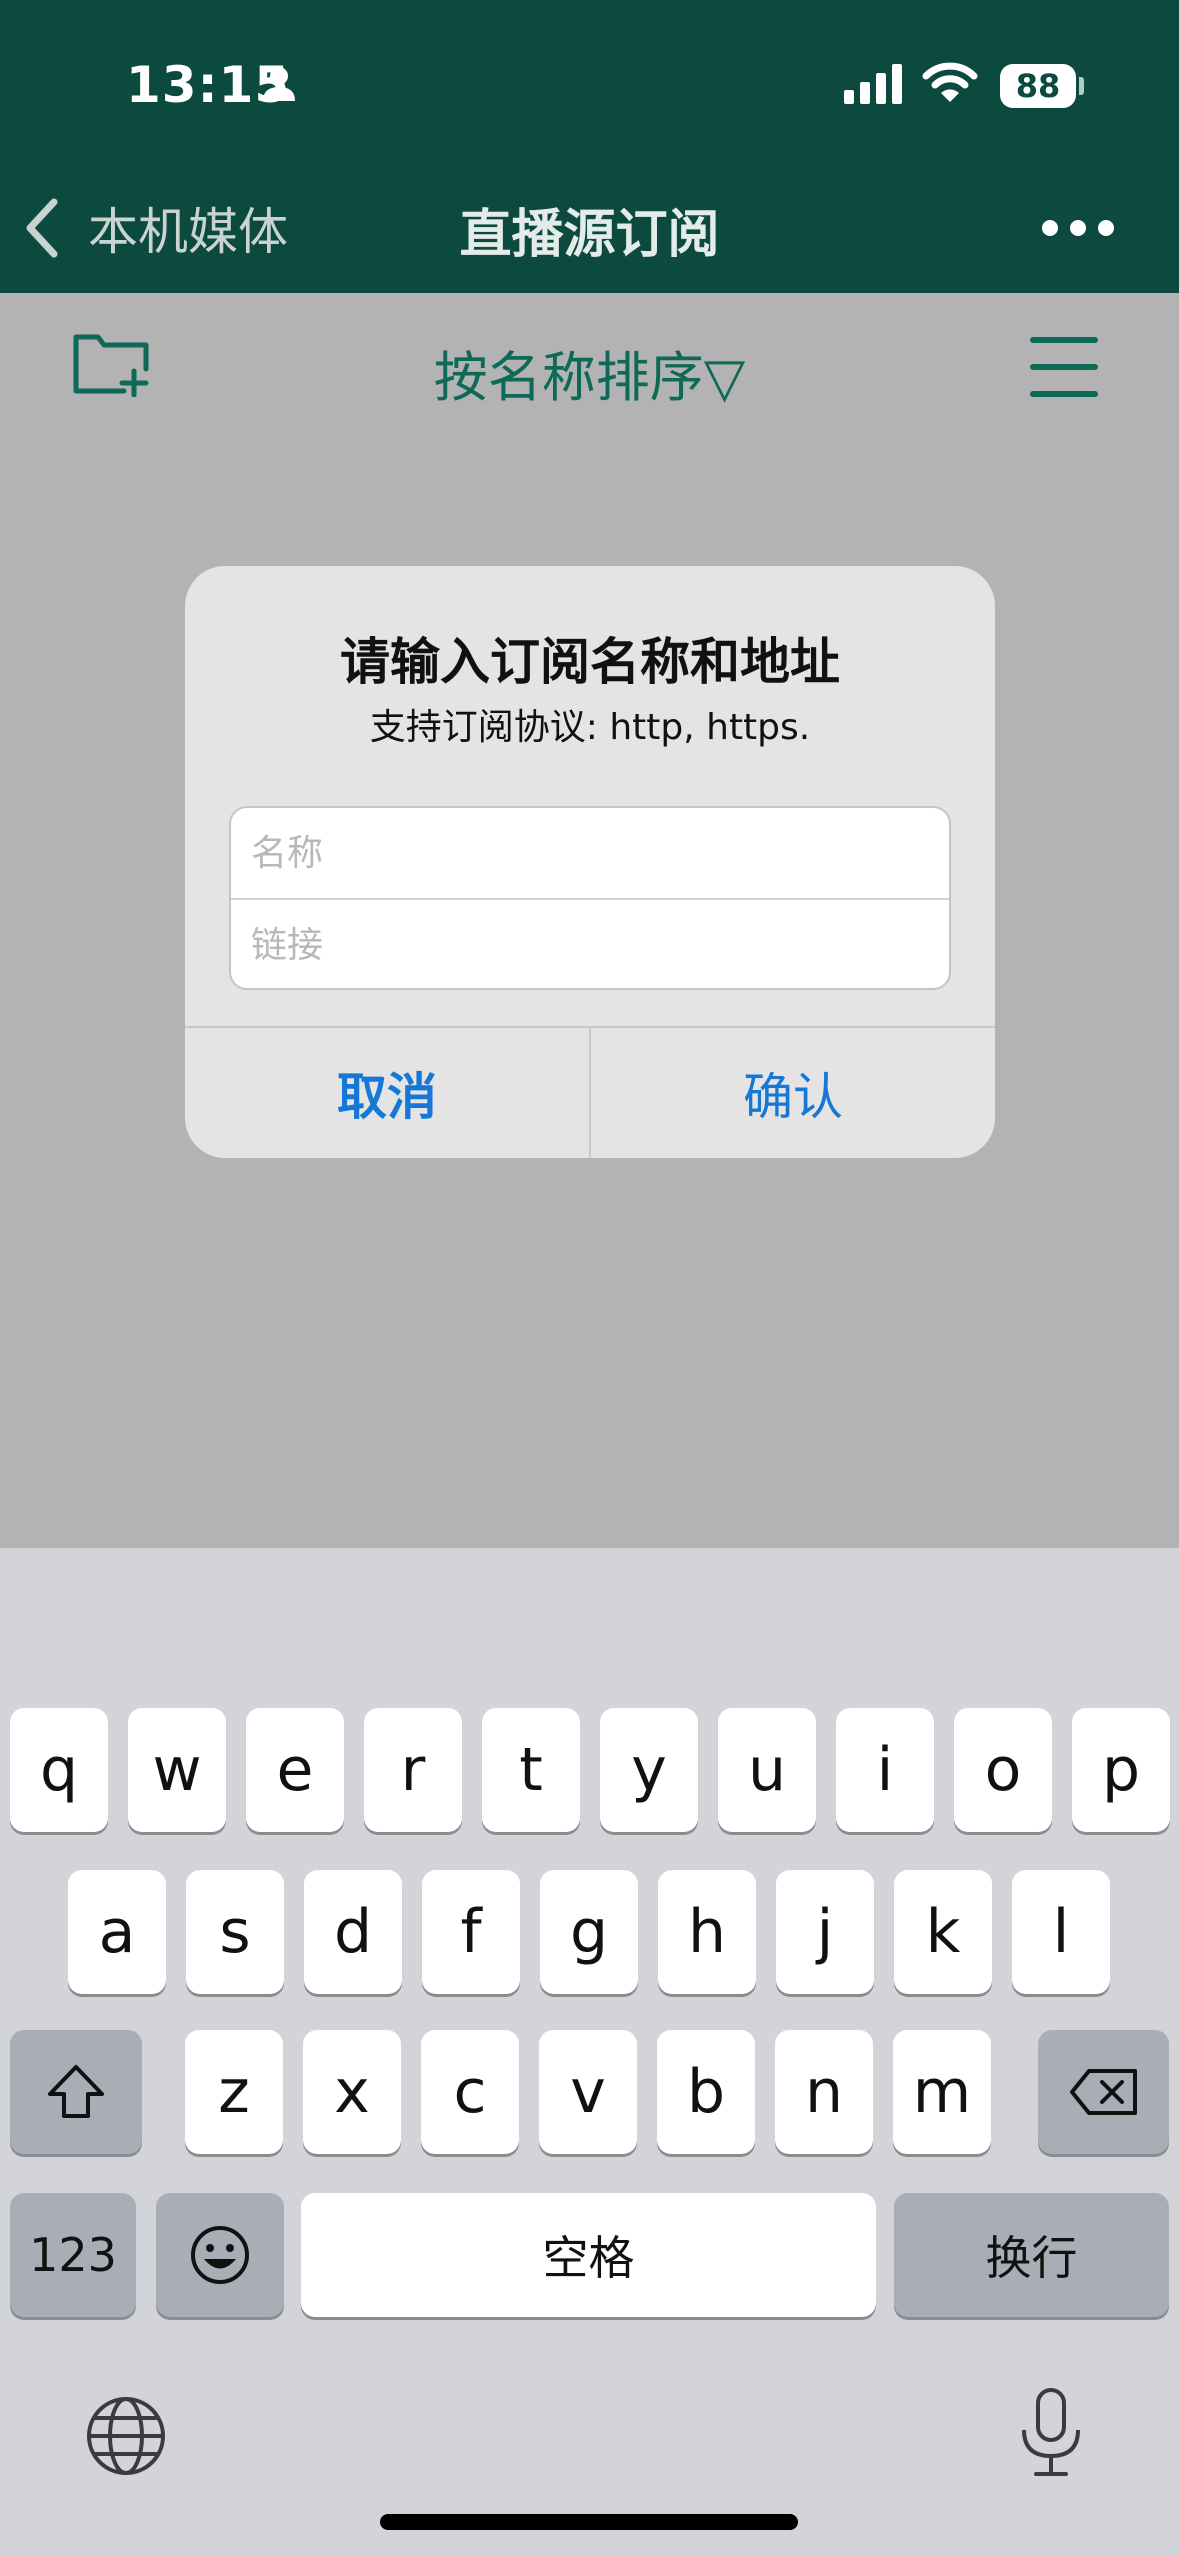 Image resolution: width=1179 pixels, height=2556 pixels. What do you see at coordinates (950, 82) in the screenshot?
I see `wifi-icon` at bounding box center [950, 82].